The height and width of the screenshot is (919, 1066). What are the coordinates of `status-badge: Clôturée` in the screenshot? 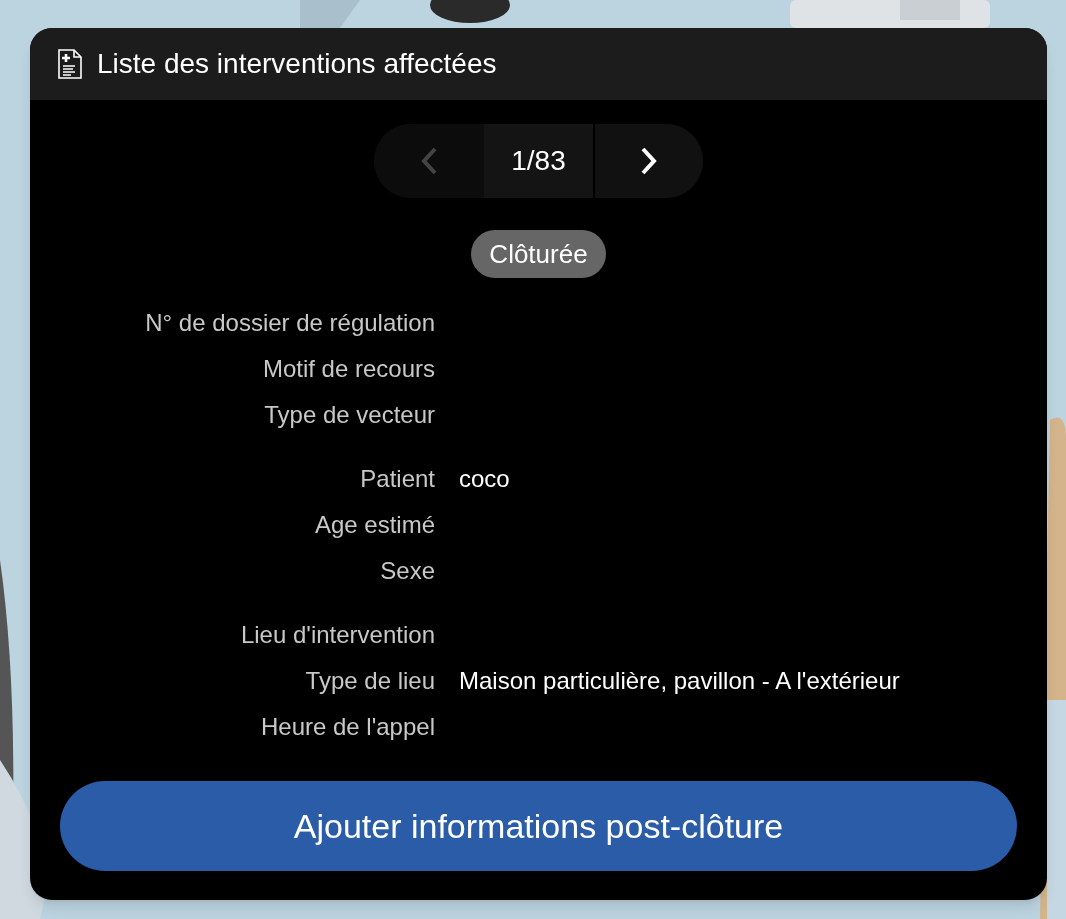 It's located at (538, 254).